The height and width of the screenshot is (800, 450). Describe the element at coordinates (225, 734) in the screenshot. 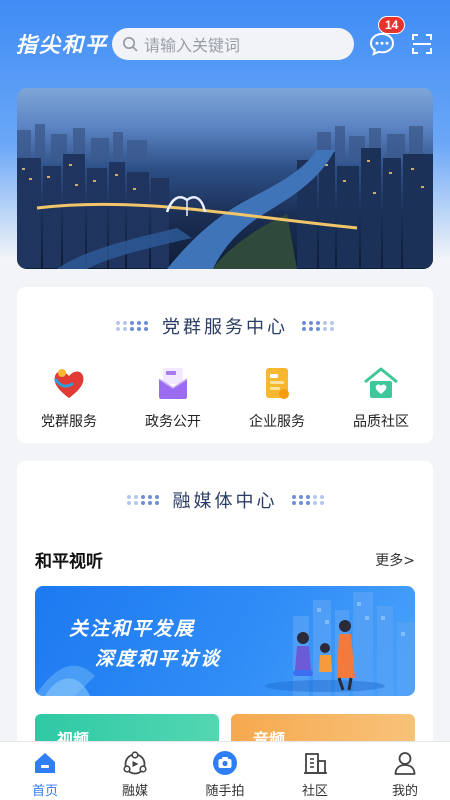

I see `media-category-row: 视频 音频` at that location.